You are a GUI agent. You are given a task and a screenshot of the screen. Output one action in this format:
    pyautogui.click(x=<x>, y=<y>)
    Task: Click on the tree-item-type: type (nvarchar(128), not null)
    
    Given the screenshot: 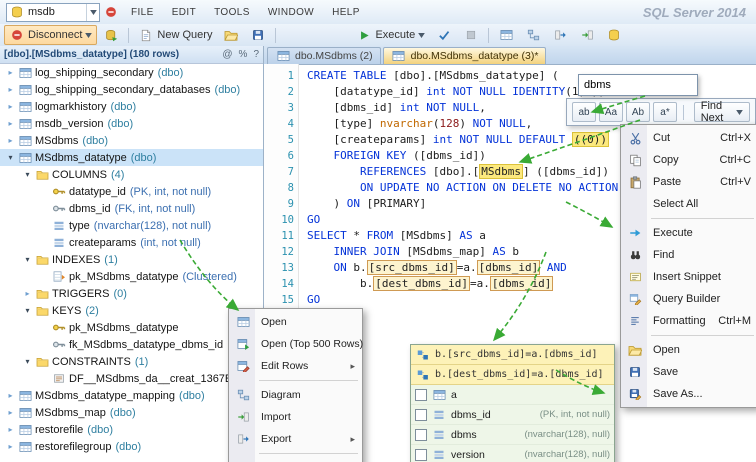 What is the action you would take?
    pyautogui.click(x=131, y=225)
    